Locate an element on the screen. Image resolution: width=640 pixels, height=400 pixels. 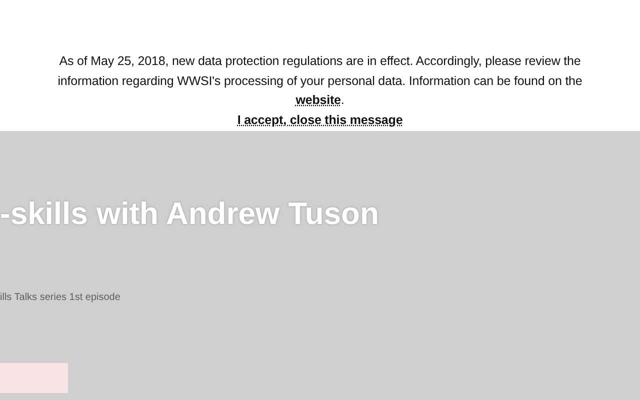
accept-link: I accept, close this message is located at coordinates (320, 120).